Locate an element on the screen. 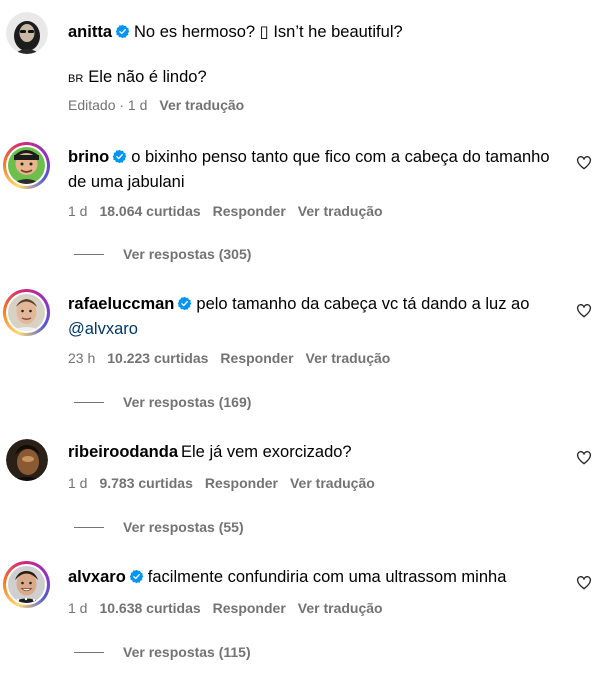 The height and width of the screenshot is (674, 607). view-replies-label: Ver respostas (305) is located at coordinates (187, 254).